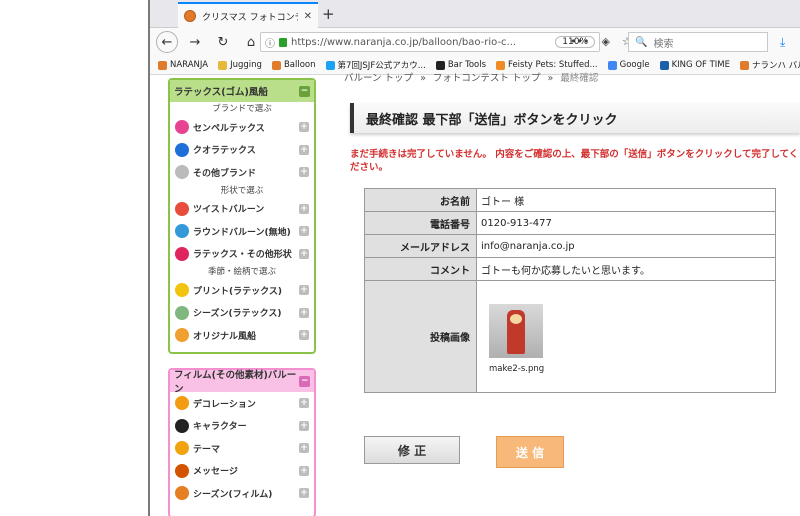  I want to click on forward-button: →, so click(195, 42).